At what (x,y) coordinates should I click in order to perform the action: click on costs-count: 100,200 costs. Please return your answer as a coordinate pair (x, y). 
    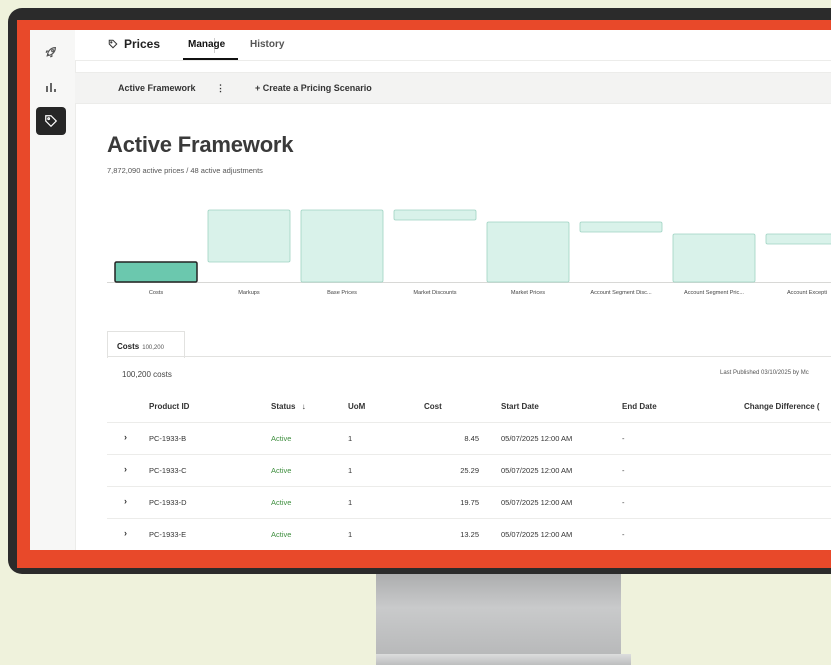
    Looking at the image, I should click on (147, 374).